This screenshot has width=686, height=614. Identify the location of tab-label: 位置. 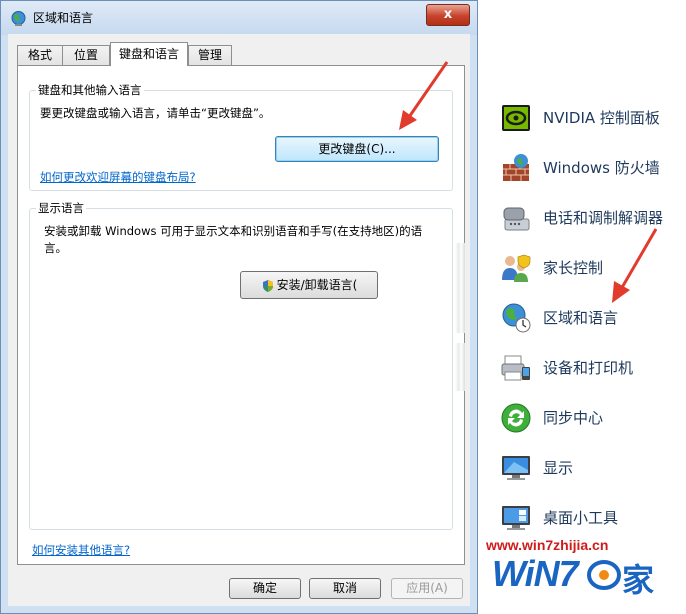
(85, 55).